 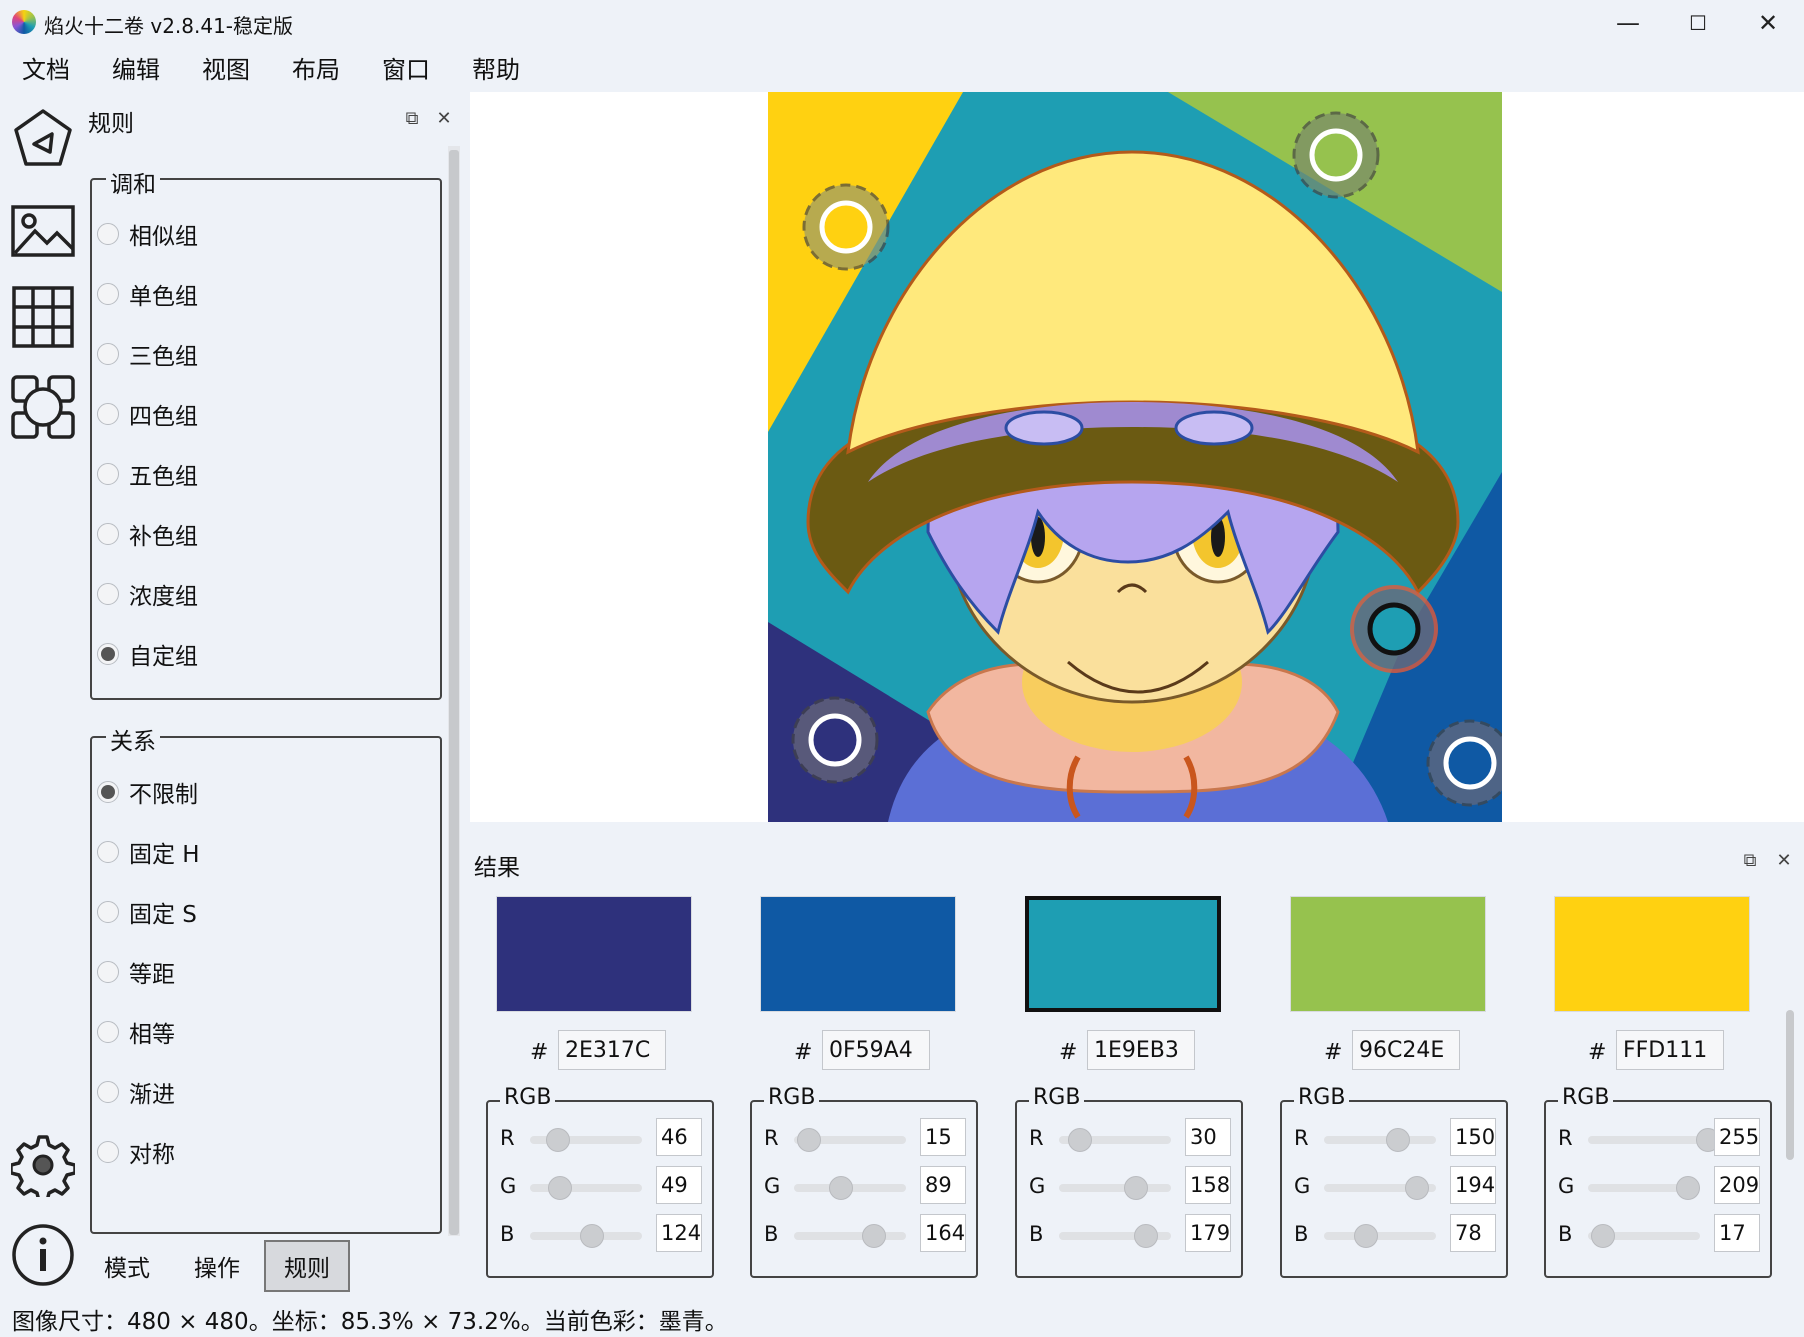 What do you see at coordinates (1208, 1137) in the screenshot?
I see `channel-value-r: 30` at bounding box center [1208, 1137].